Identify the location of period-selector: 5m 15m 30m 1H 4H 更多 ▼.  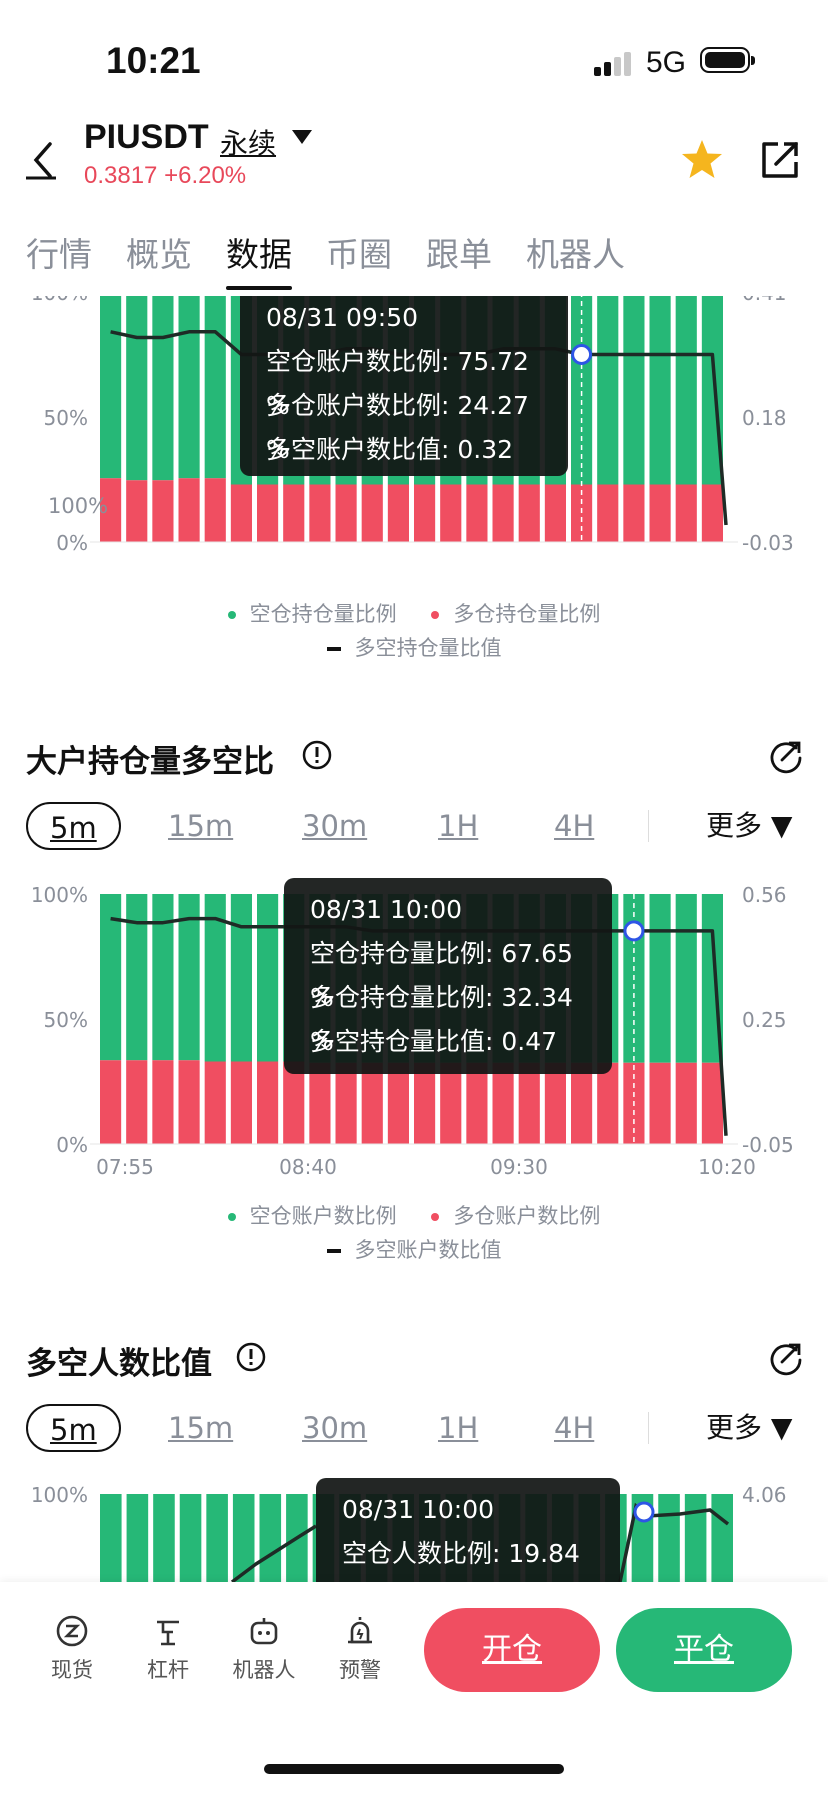
(414, 826).